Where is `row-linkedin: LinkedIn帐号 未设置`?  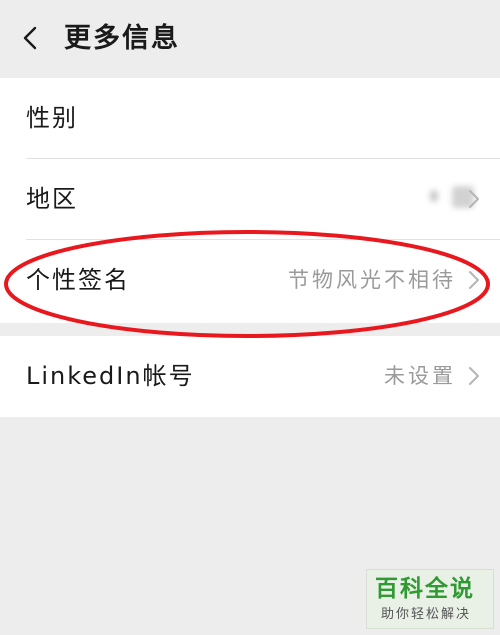 row-linkedin: LinkedIn帐号 未设置 is located at coordinates (250, 376).